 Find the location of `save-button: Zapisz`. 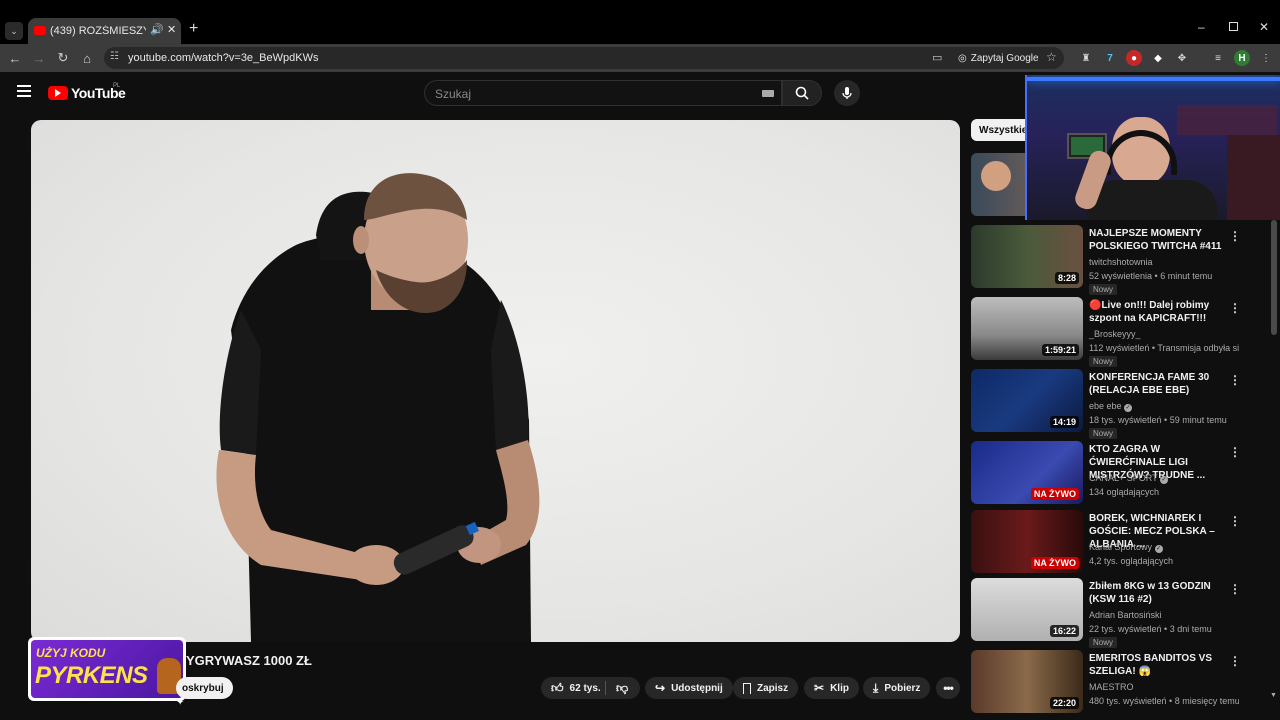

save-button: Zapisz is located at coordinates (766, 688).